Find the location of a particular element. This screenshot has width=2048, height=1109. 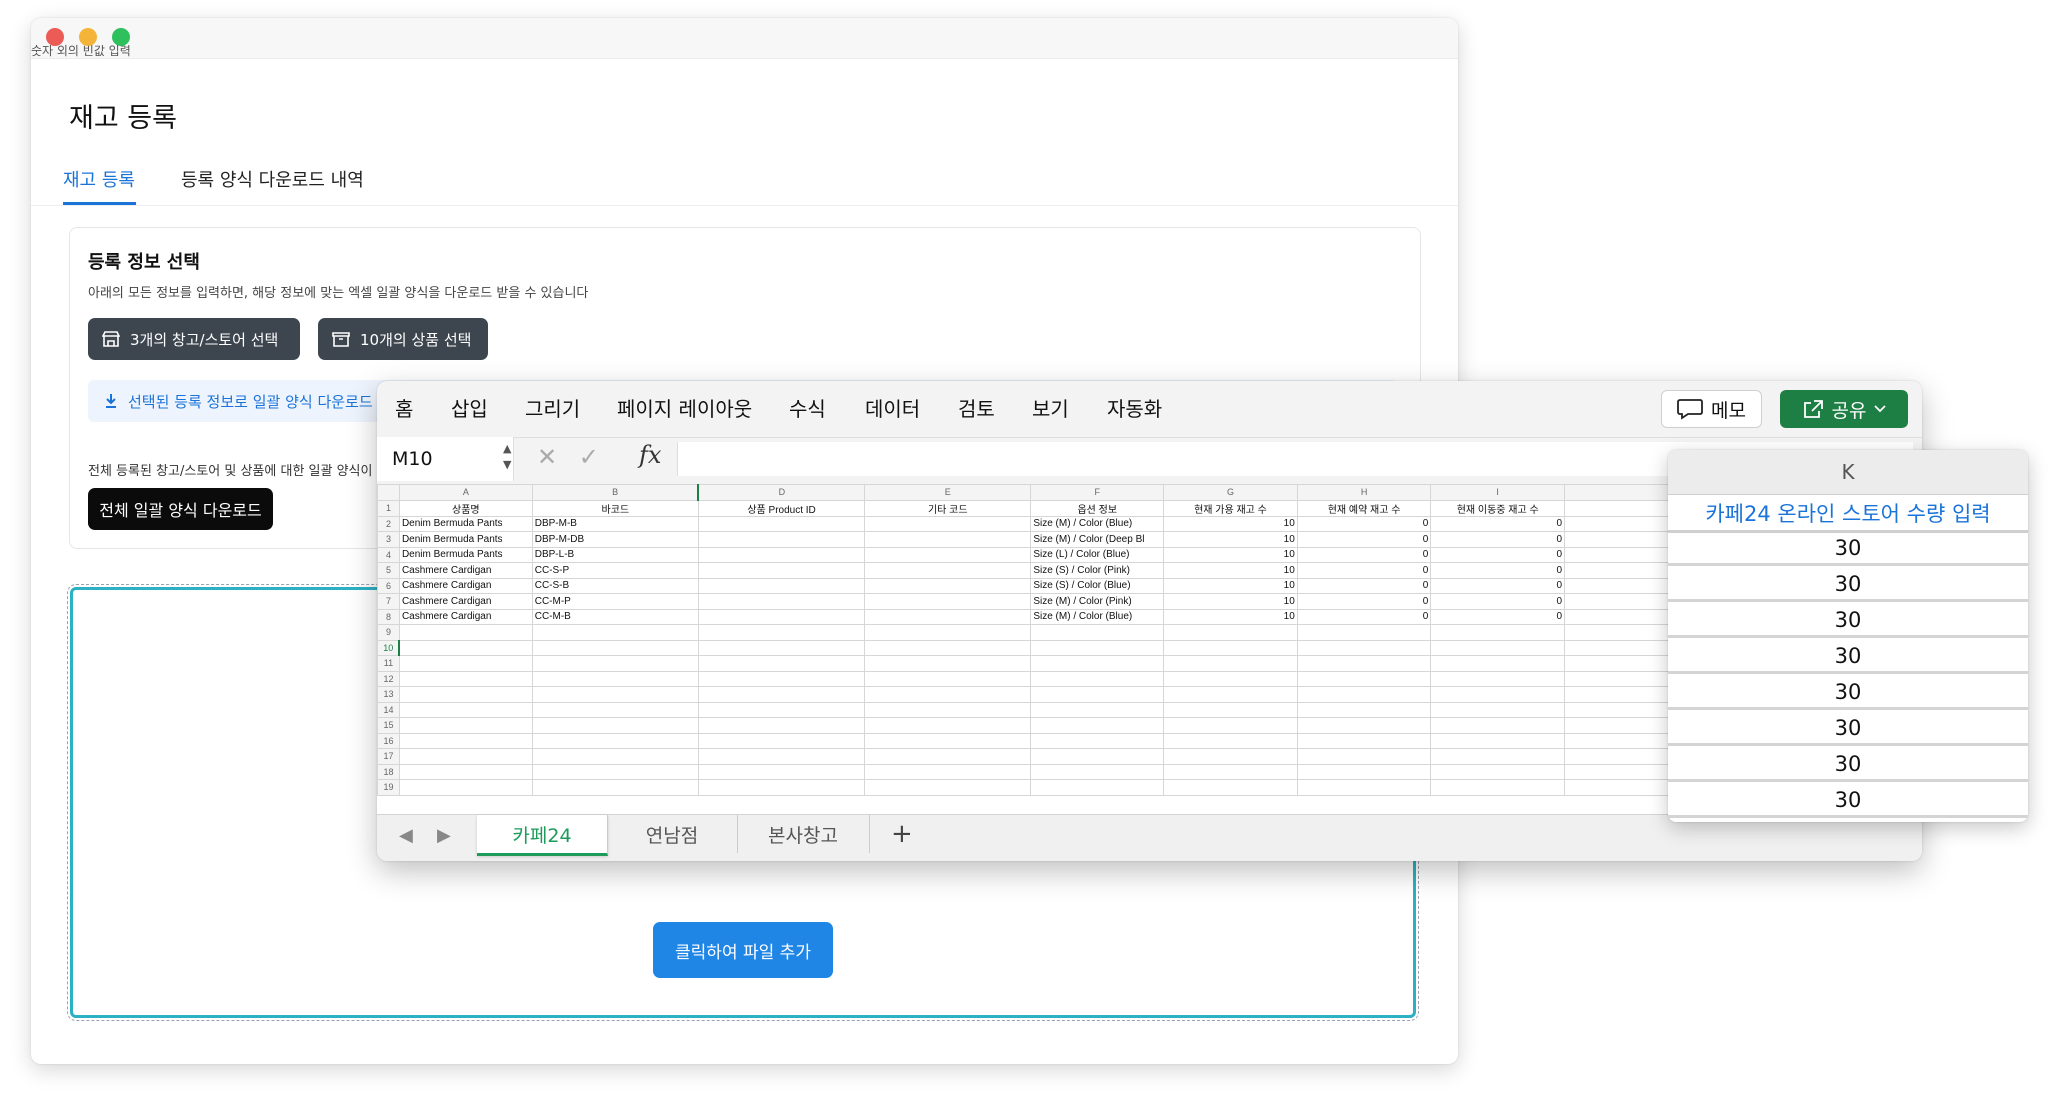

cell: DBP-M-B is located at coordinates (615, 523).